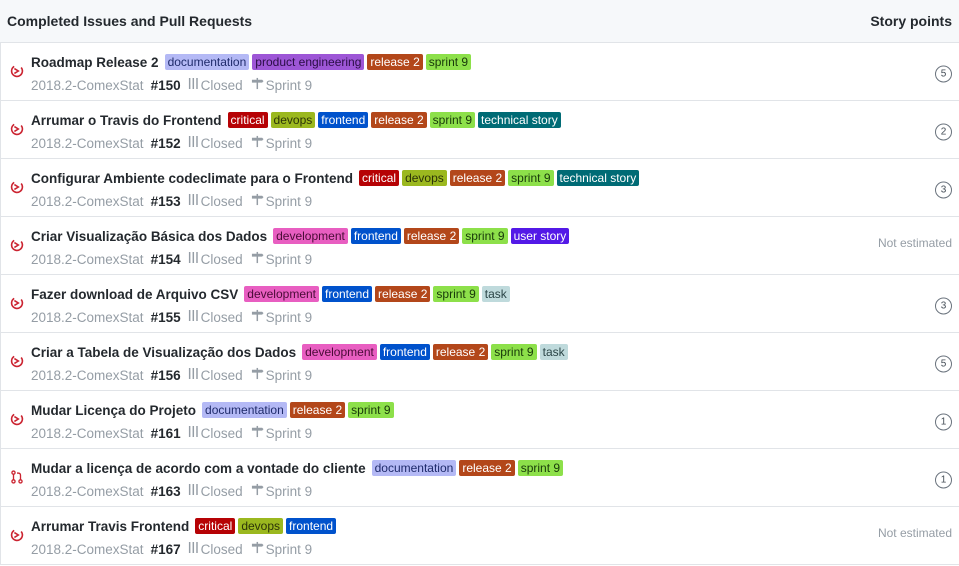  I want to click on issue-label: product engineering, so click(308, 62).